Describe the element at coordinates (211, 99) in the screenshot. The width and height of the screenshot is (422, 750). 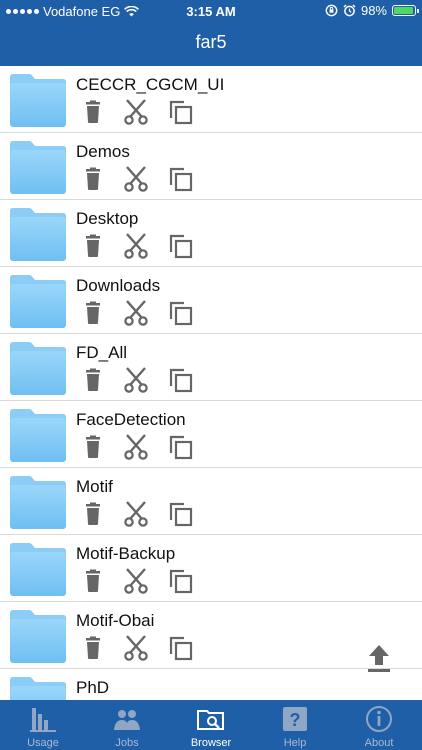
I see `list-item: CECCR_CGCM_UI` at that location.